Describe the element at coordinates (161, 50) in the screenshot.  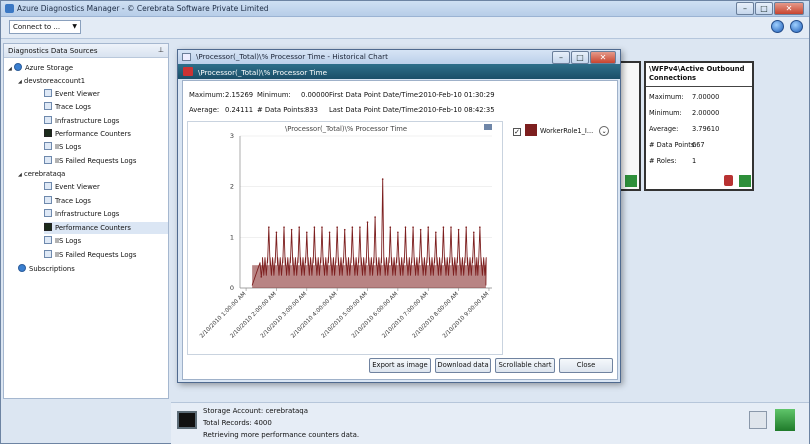
I see `pin-icon: ⊥` at that location.